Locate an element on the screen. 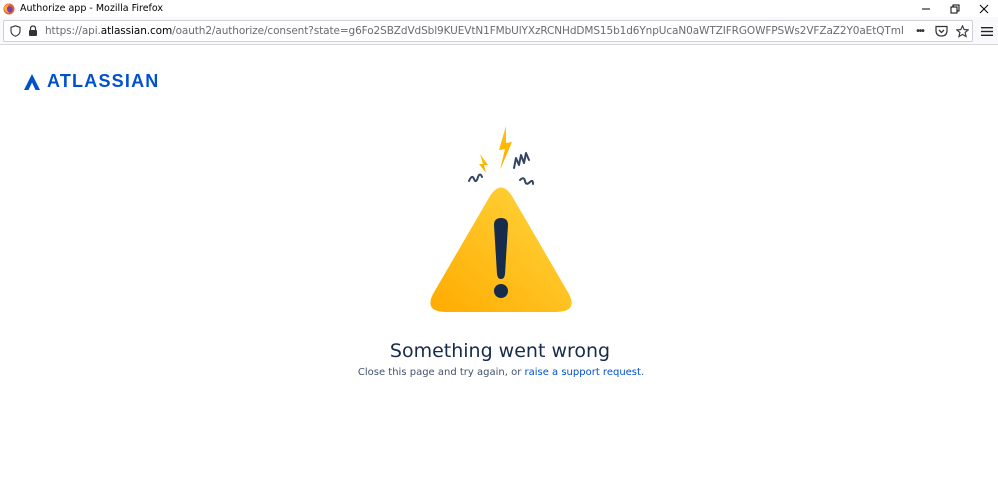  pocket-icon is located at coordinates (941, 31).